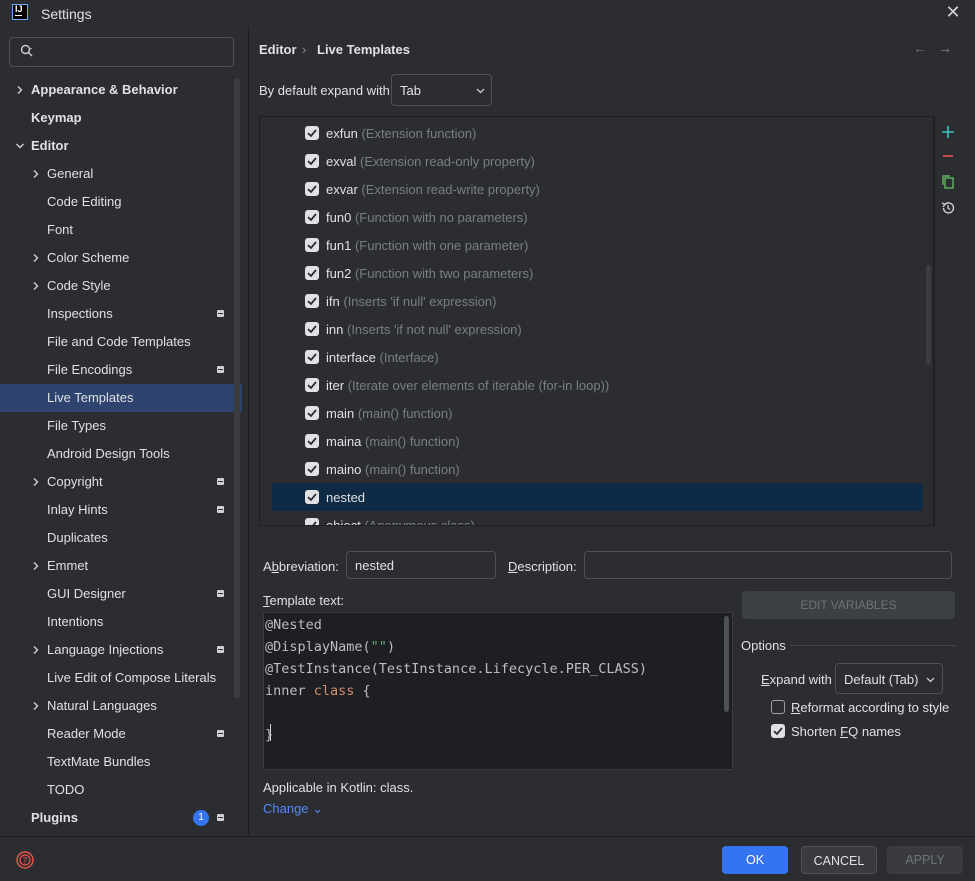  Describe the element at coordinates (450, 189) in the screenshot. I see `template-description: (Extension read-write property)` at that location.